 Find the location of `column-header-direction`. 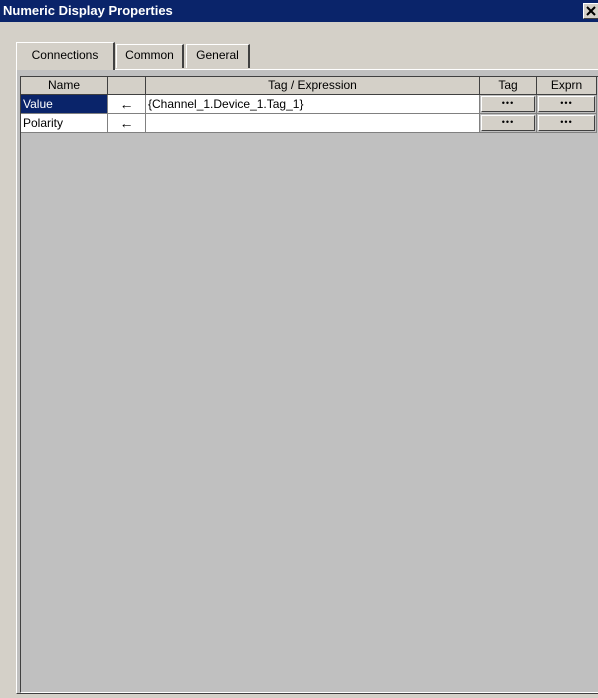

column-header-direction is located at coordinates (127, 86).